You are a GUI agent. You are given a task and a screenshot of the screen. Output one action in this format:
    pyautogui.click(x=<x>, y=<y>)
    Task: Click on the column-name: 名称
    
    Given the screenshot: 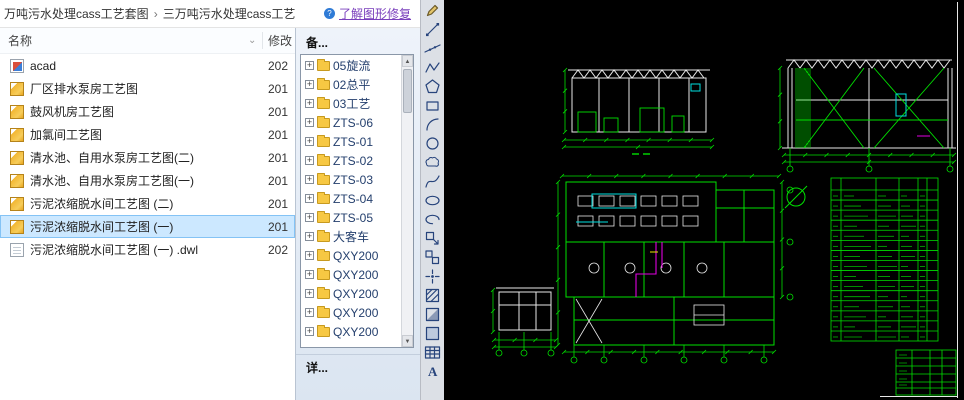 What is the action you would take?
    pyautogui.click(x=16, y=40)
    